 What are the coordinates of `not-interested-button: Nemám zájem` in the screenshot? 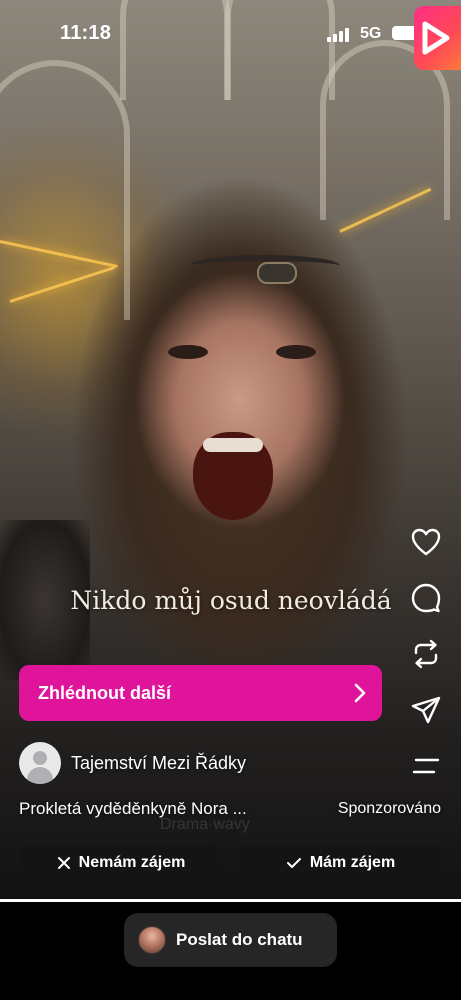 It's located at (121, 863).